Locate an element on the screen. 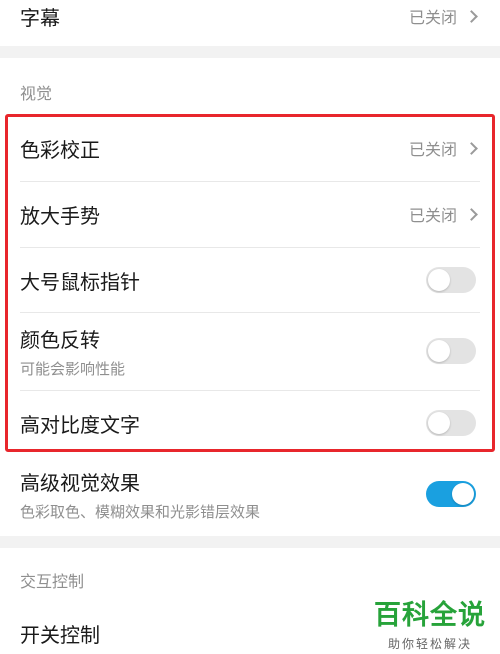  high-contrast-row: 高对比度文字 is located at coordinates (248, 423).